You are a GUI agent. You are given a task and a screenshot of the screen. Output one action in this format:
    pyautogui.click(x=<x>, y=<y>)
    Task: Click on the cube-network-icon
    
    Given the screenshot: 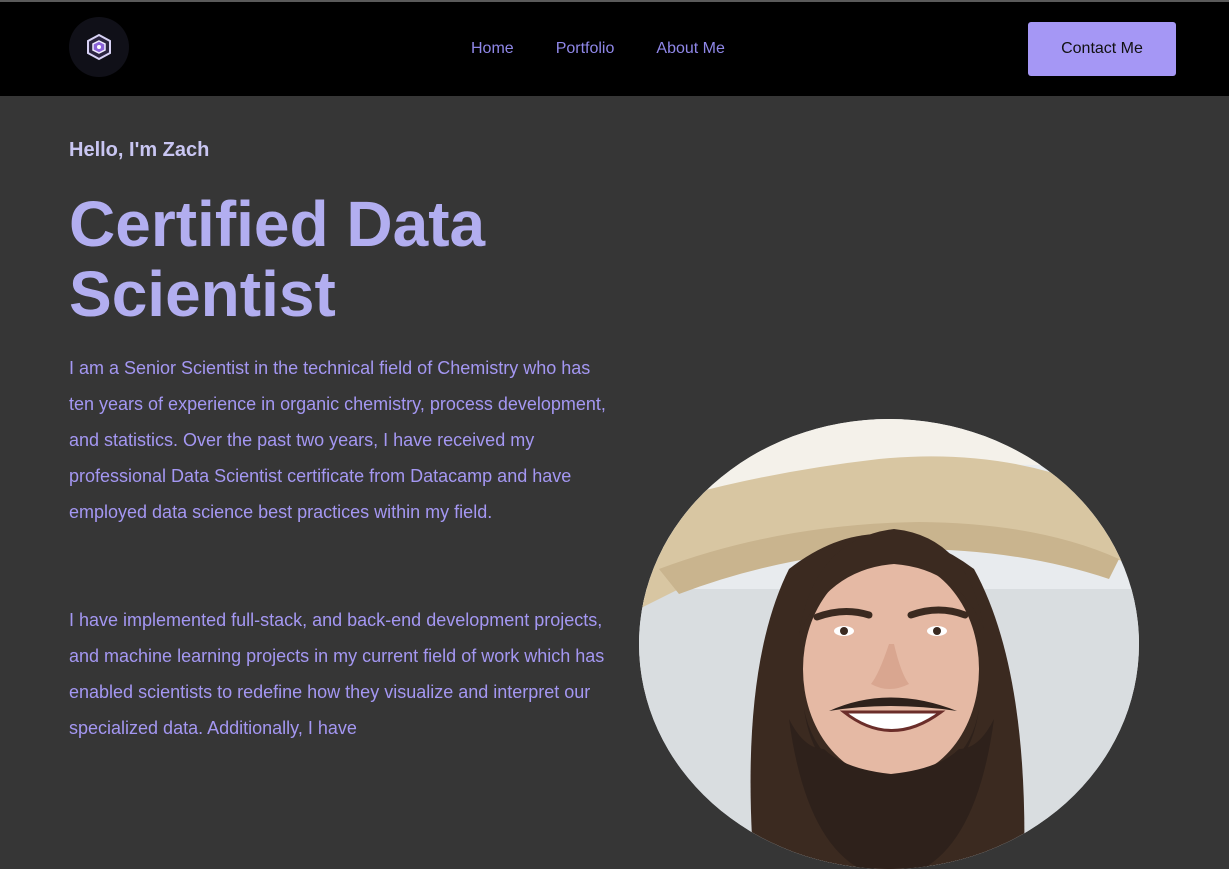 What is the action you would take?
    pyautogui.click(x=99, y=47)
    